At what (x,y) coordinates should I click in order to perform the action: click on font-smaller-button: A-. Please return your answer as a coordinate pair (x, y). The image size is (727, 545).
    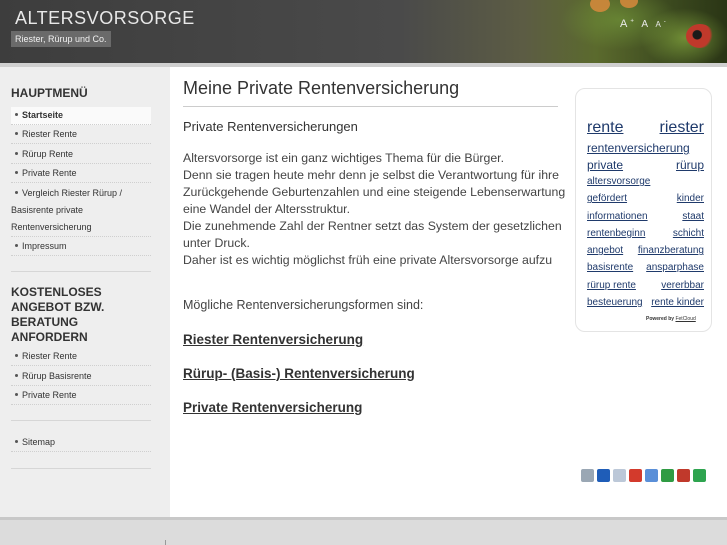
    Looking at the image, I should click on (660, 24).